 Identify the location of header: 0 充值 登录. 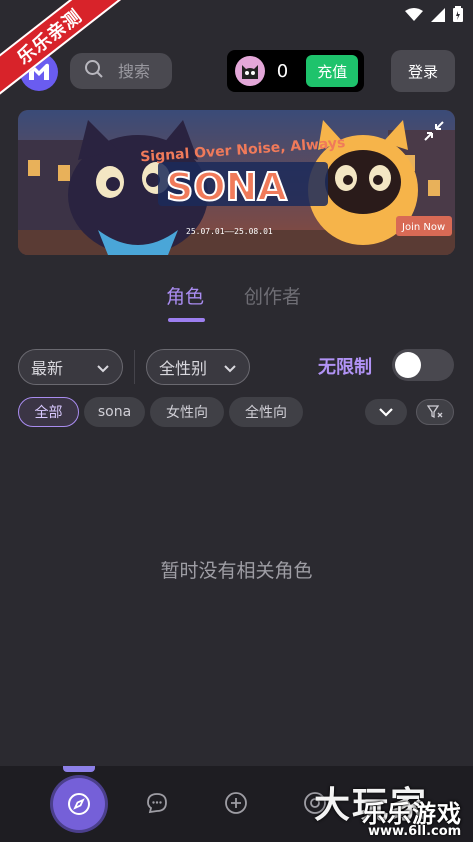
(236, 71).